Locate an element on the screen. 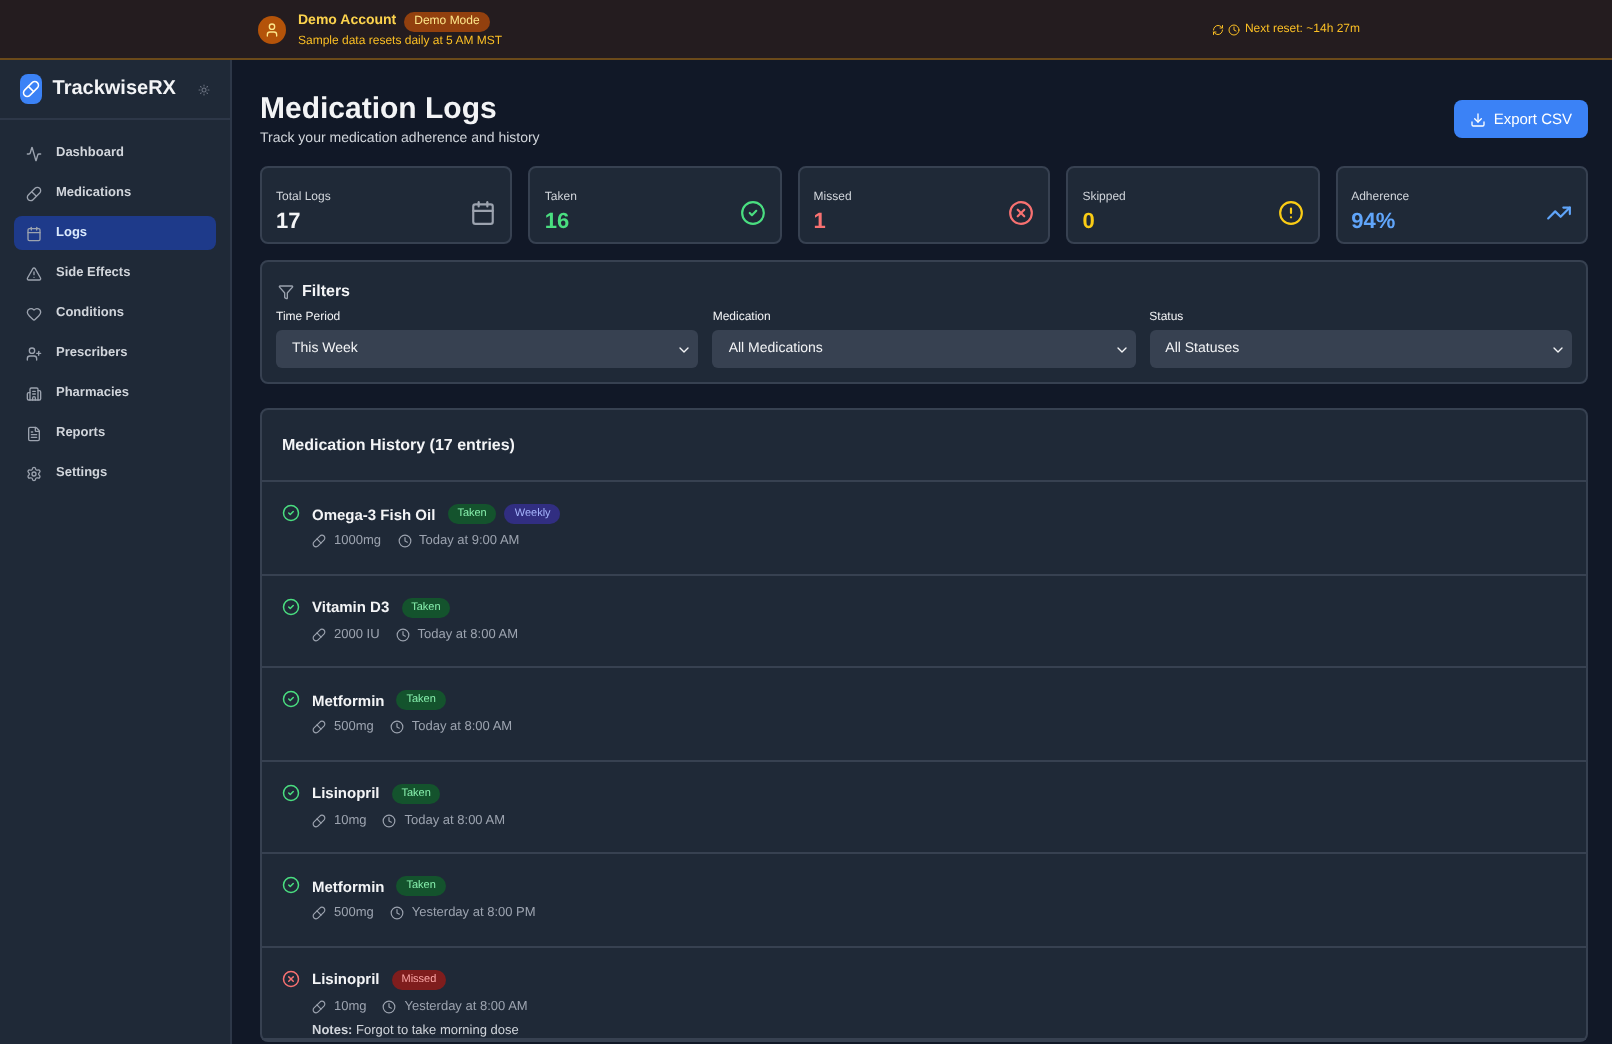  brand-name: TrackwiseRX is located at coordinates (114, 89).